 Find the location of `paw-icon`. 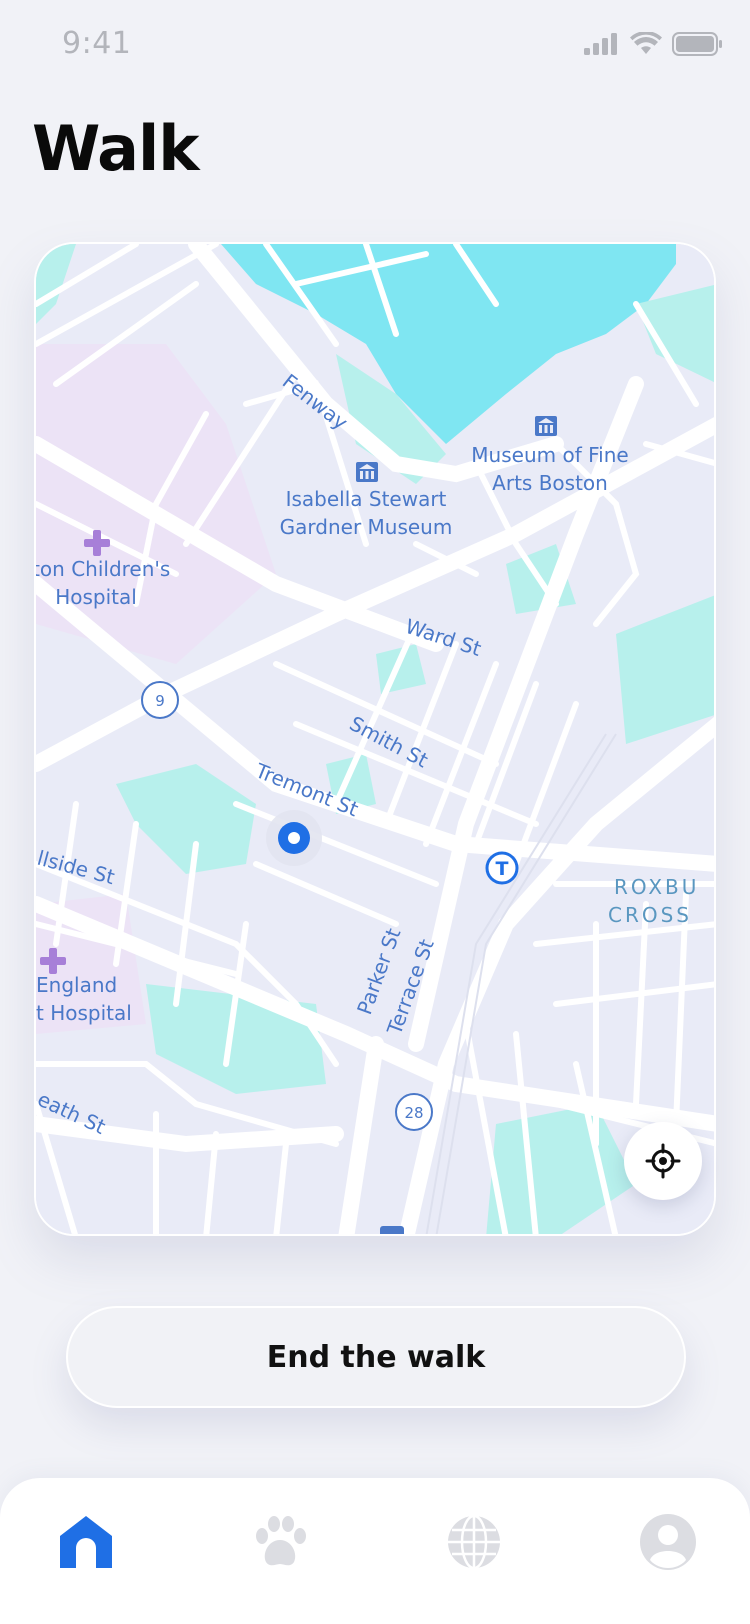

paw-icon is located at coordinates (281, 1541).